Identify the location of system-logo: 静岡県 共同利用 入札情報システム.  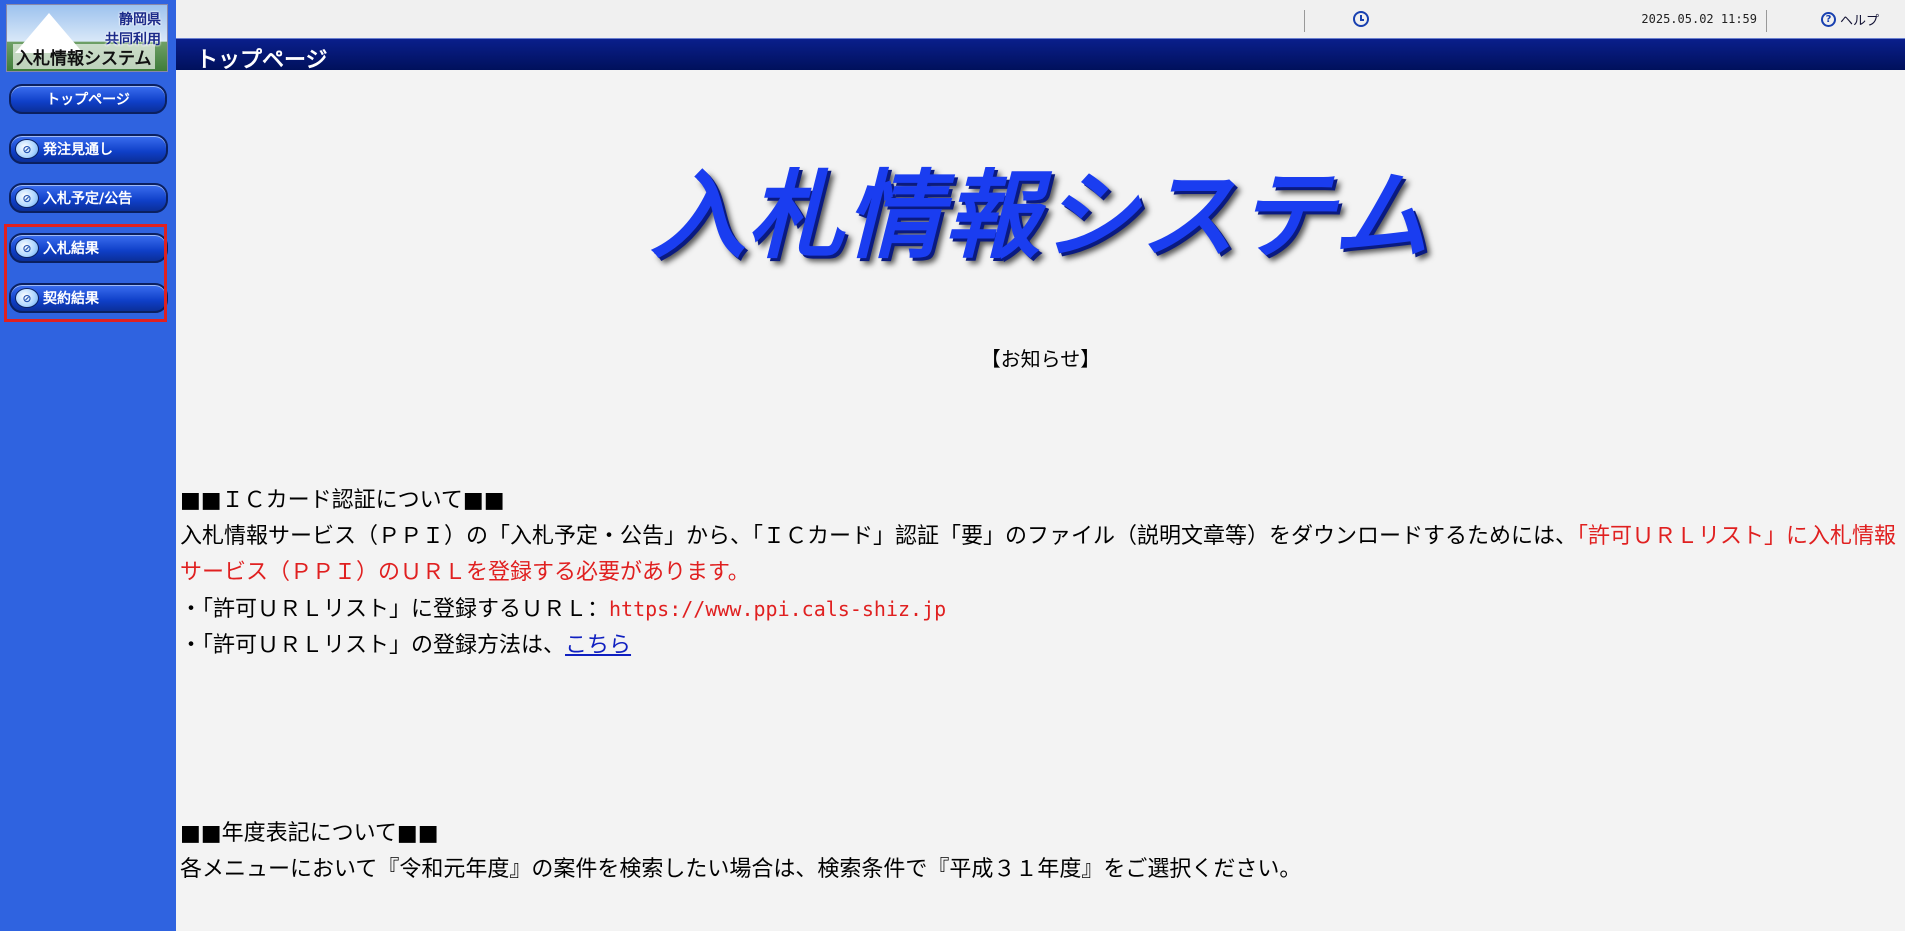
(87, 38).